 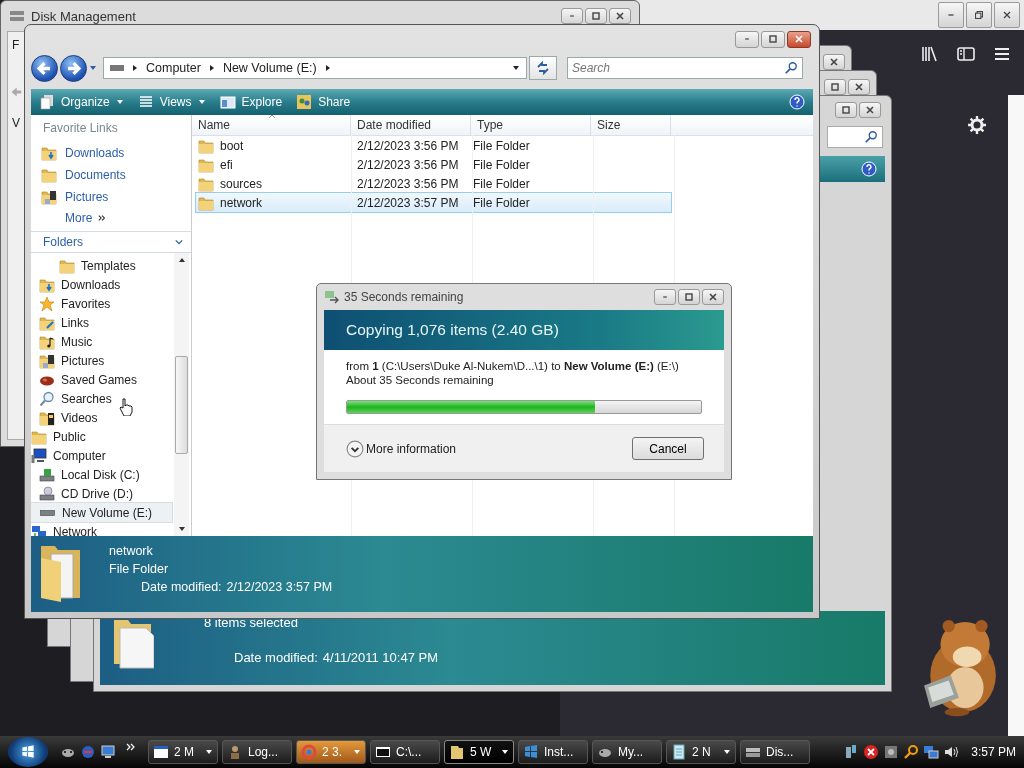 What do you see at coordinates (433, 183) in the screenshot?
I see `file-row: sources 2/12/2023 3:56 PM File Folder` at bounding box center [433, 183].